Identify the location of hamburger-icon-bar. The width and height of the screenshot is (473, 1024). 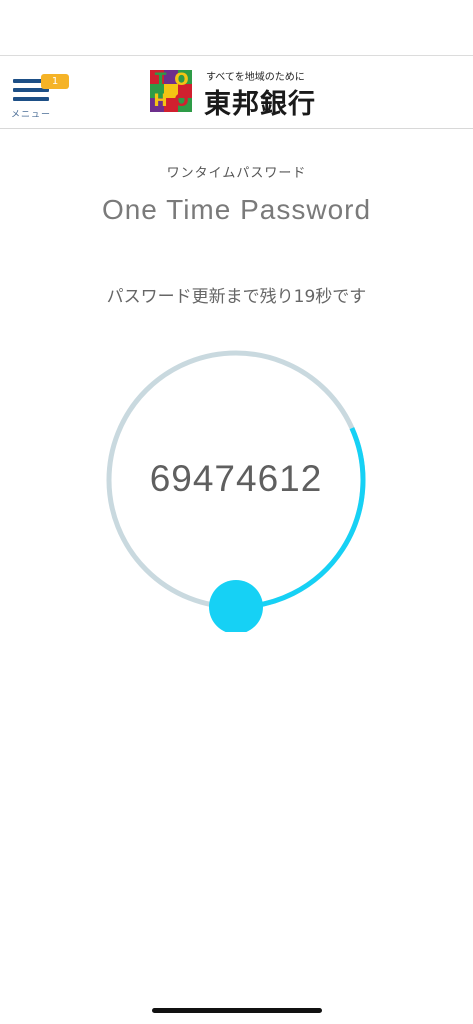
(31, 99).